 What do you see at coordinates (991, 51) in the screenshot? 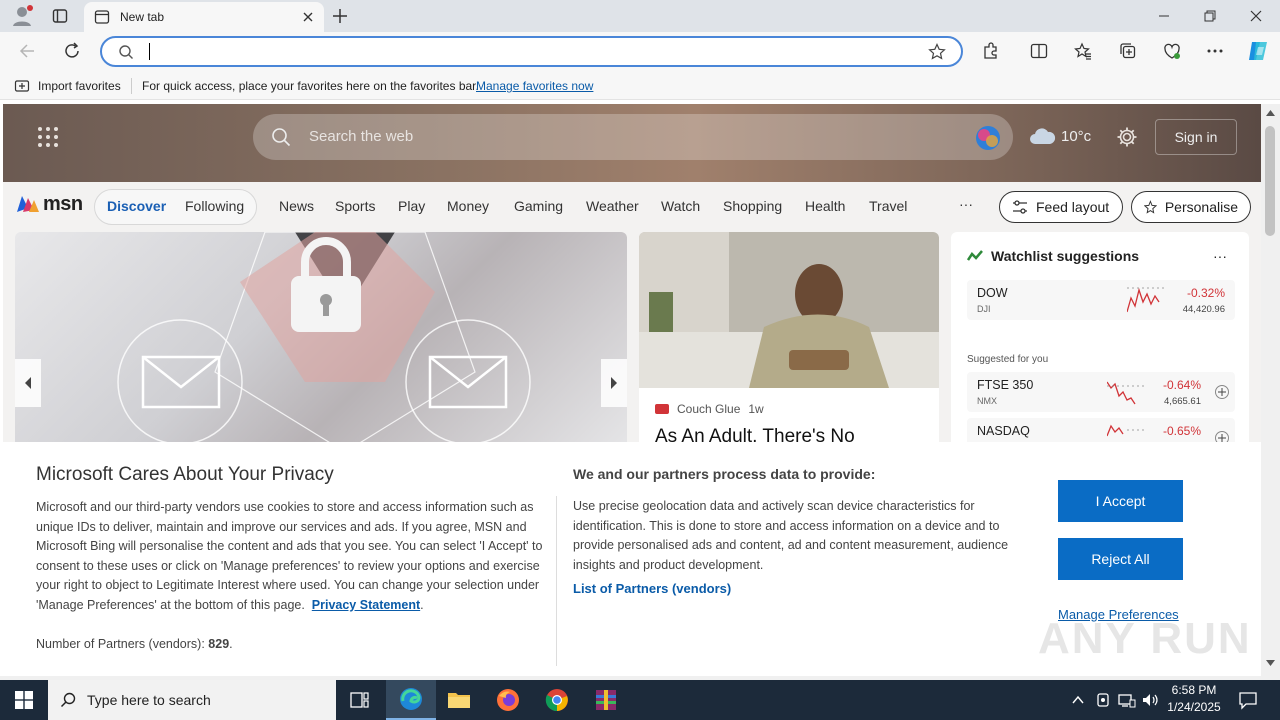
I see `extensions-icon` at bounding box center [991, 51].